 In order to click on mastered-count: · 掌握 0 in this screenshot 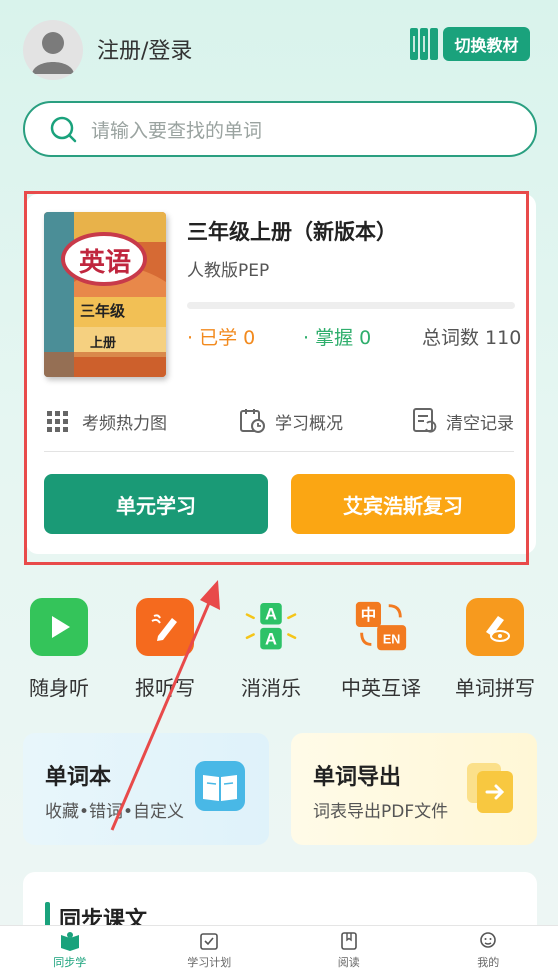, I will do `click(337, 338)`.